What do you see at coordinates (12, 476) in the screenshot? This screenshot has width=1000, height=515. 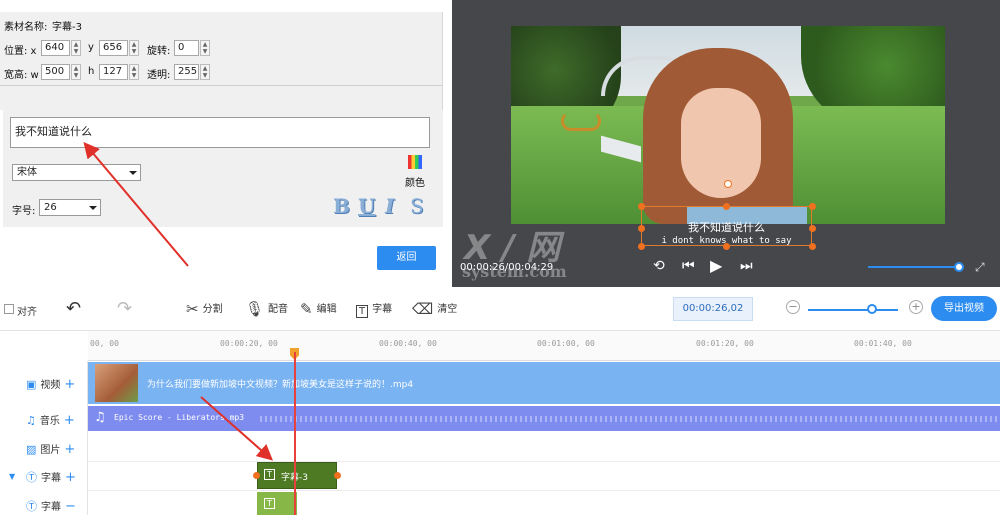 I see `collapse-triangle-icon: ▼` at bounding box center [12, 476].